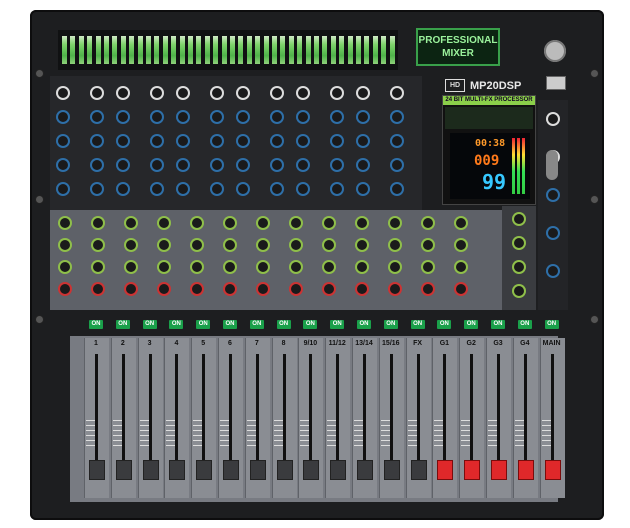 This screenshot has width=630, height=528. What do you see at coordinates (552, 165) in the screenshot?
I see `headphone-jack` at bounding box center [552, 165].